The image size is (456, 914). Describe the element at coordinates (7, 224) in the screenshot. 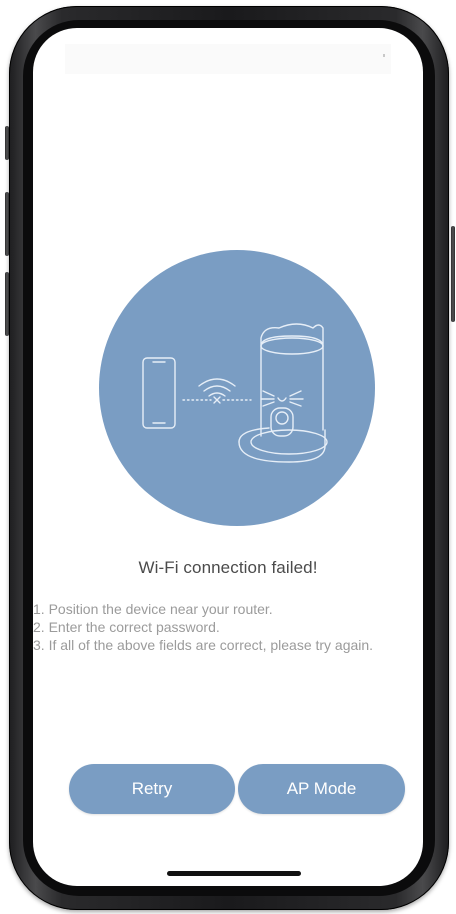

I see `volume-up-button` at that location.